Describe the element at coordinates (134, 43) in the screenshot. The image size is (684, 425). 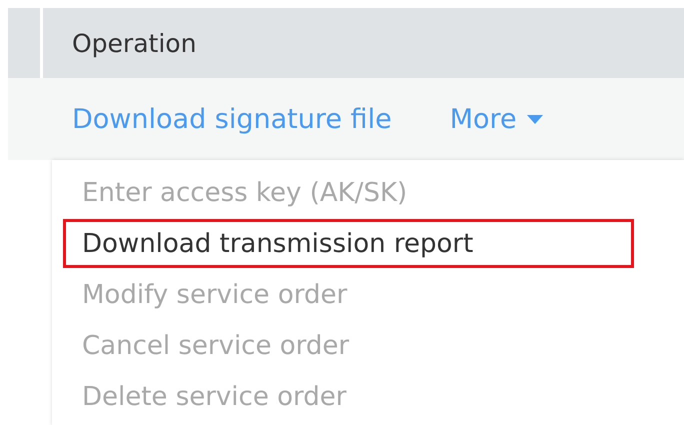
I see `column-header: Operation` at that location.